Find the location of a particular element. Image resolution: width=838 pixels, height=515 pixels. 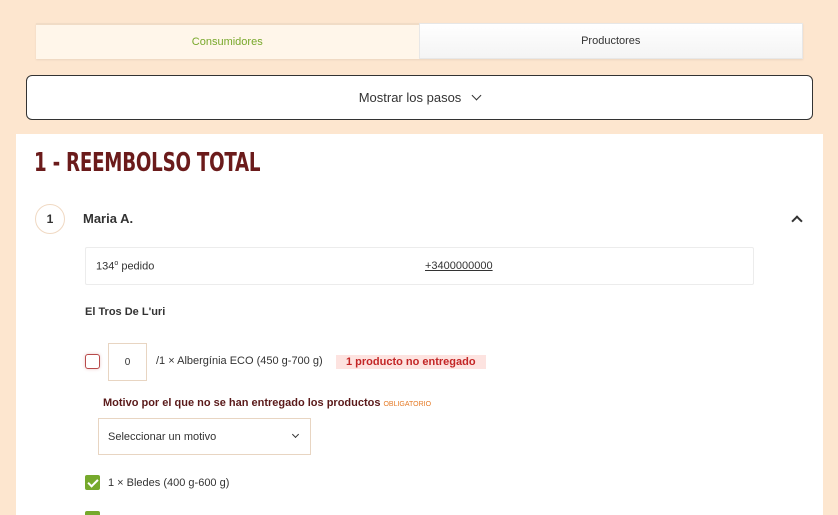

order-number-value: 134 is located at coordinates (105, 266).